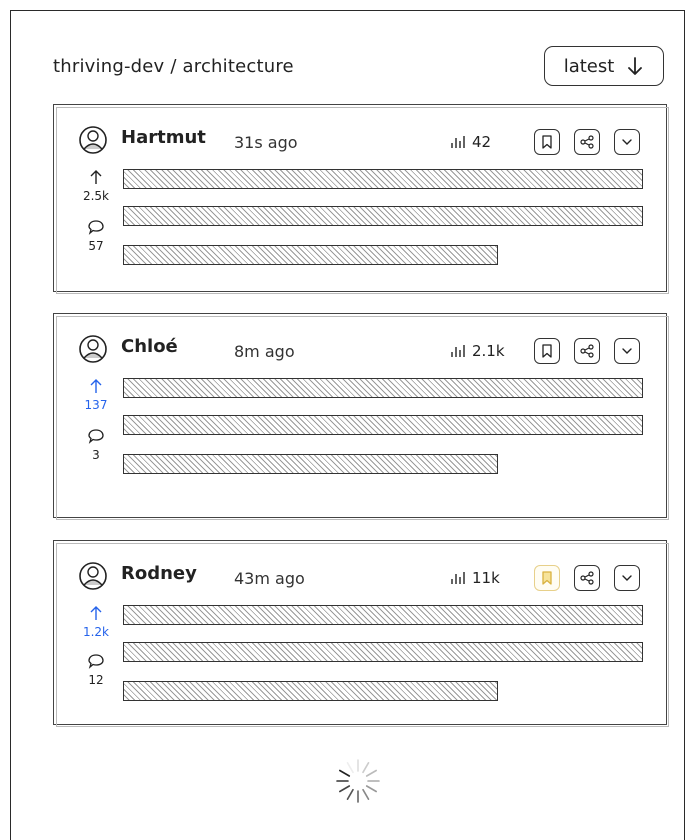 The height and width of the screenshot is (840, 698). I want to click on post-time: 31s ago, so click(266, 142).